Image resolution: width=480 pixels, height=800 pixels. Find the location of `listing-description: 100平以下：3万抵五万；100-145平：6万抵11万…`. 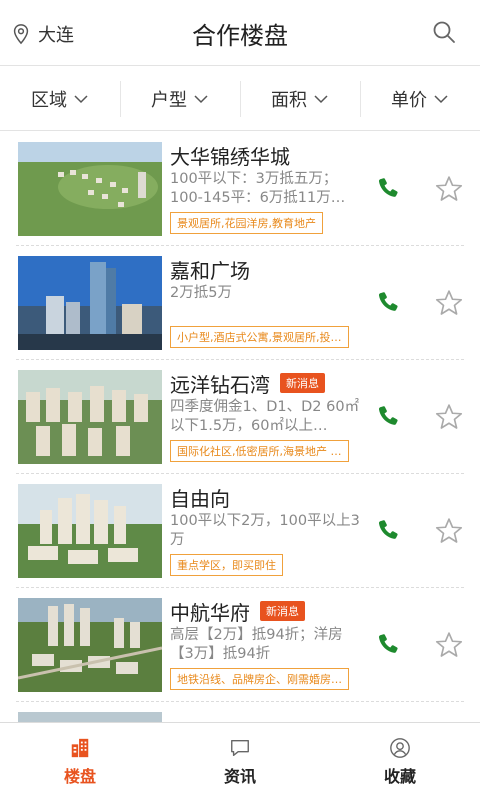

listing-description: 100平以下：3万抵五万；100-145平：6万抵11万… is located at coordinates (258, 188).